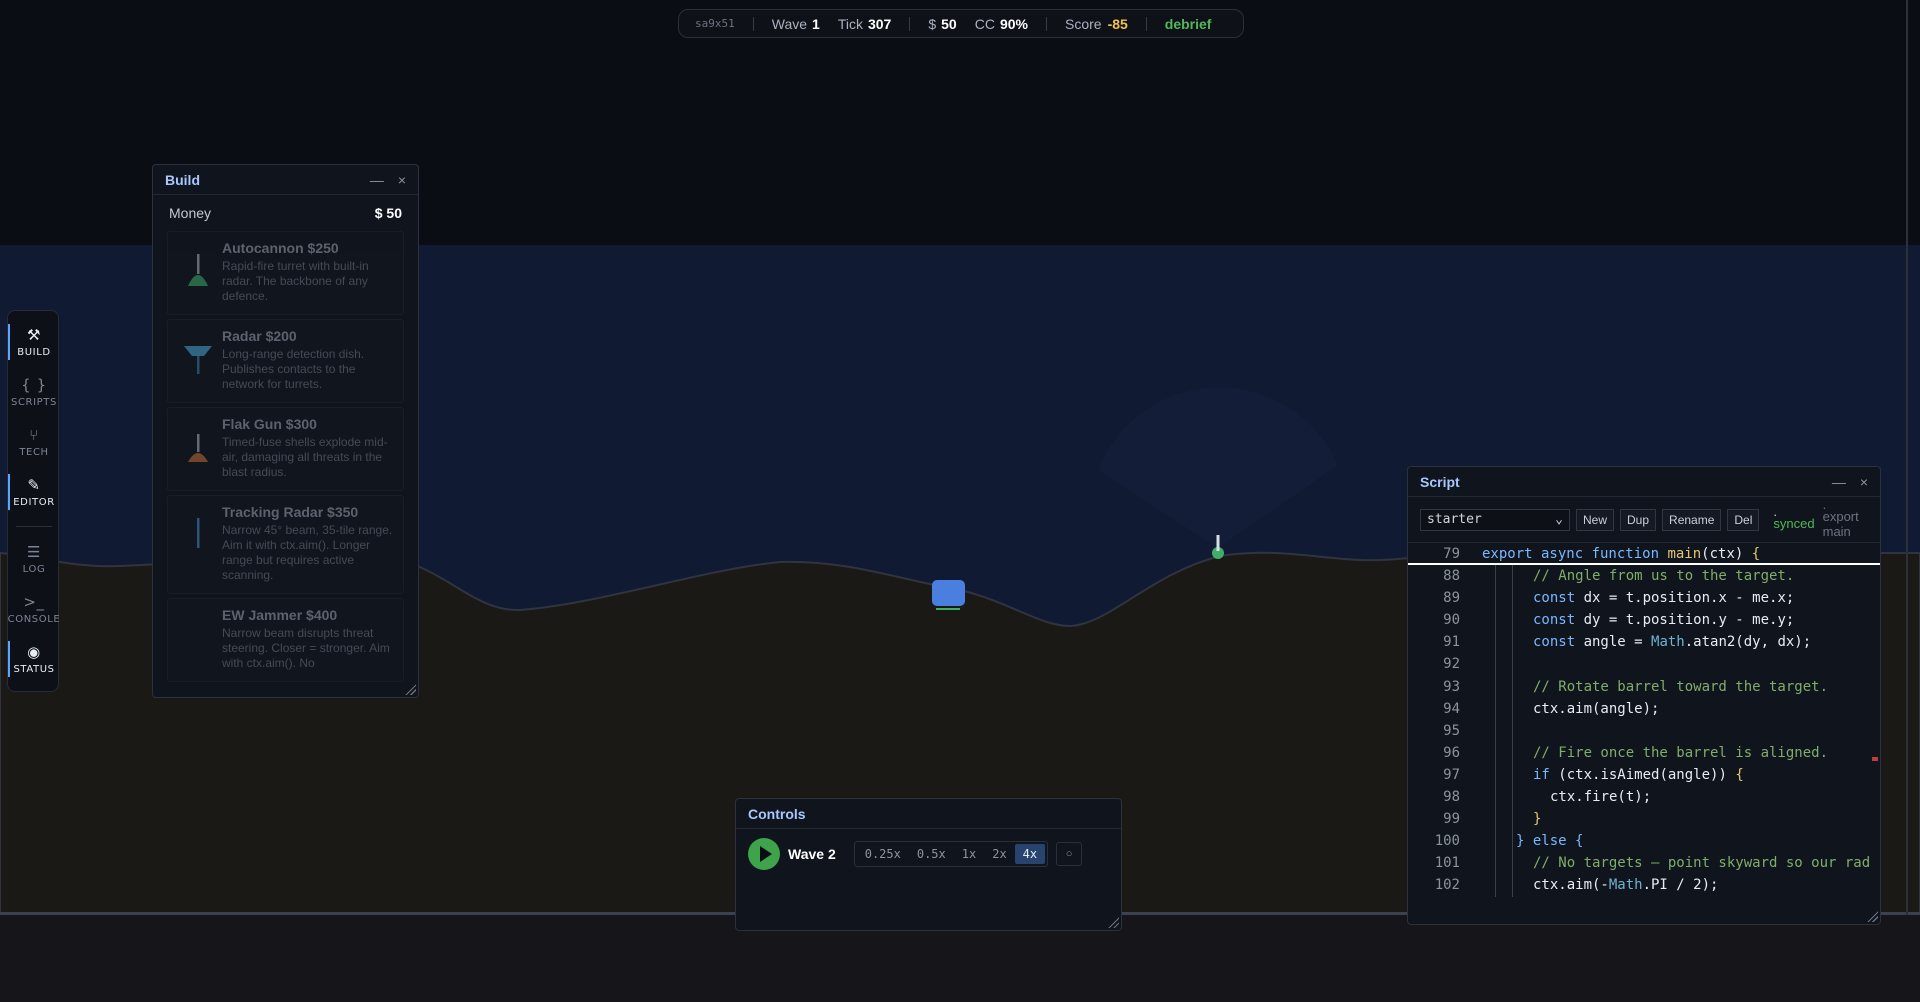  What do you see at coordinates (1495, 519) in the screenshot?
I see `script-select: starter ⌄` at bounding box center [1495, 519].